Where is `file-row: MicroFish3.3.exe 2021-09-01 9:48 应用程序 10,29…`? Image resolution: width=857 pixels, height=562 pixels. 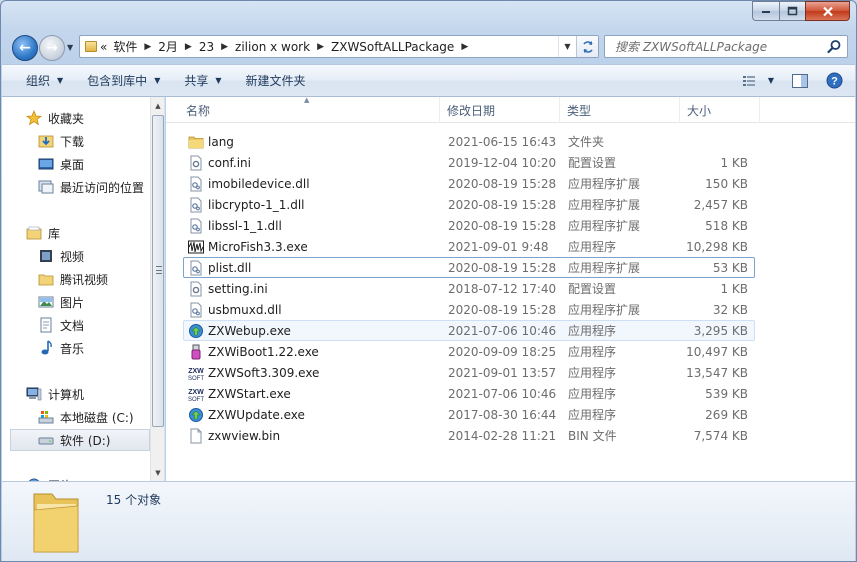 file-row: MicroFish3.3.exe 2021-09-01 9:48 应用程序 10,29… is located at coordinates (469, 246).